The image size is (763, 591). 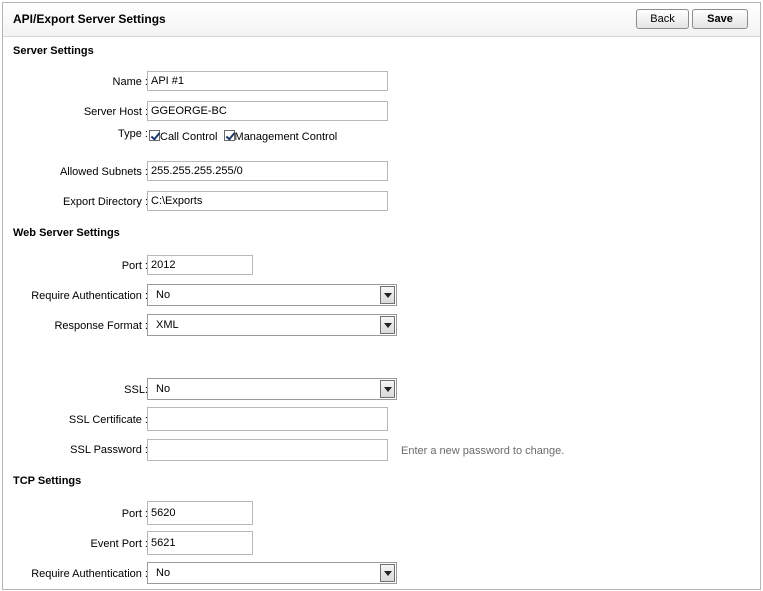 What do you see at coordinates (154, 135) in the screenshot?
I see `call-control-checkbox` at bounding box center [154, 135].